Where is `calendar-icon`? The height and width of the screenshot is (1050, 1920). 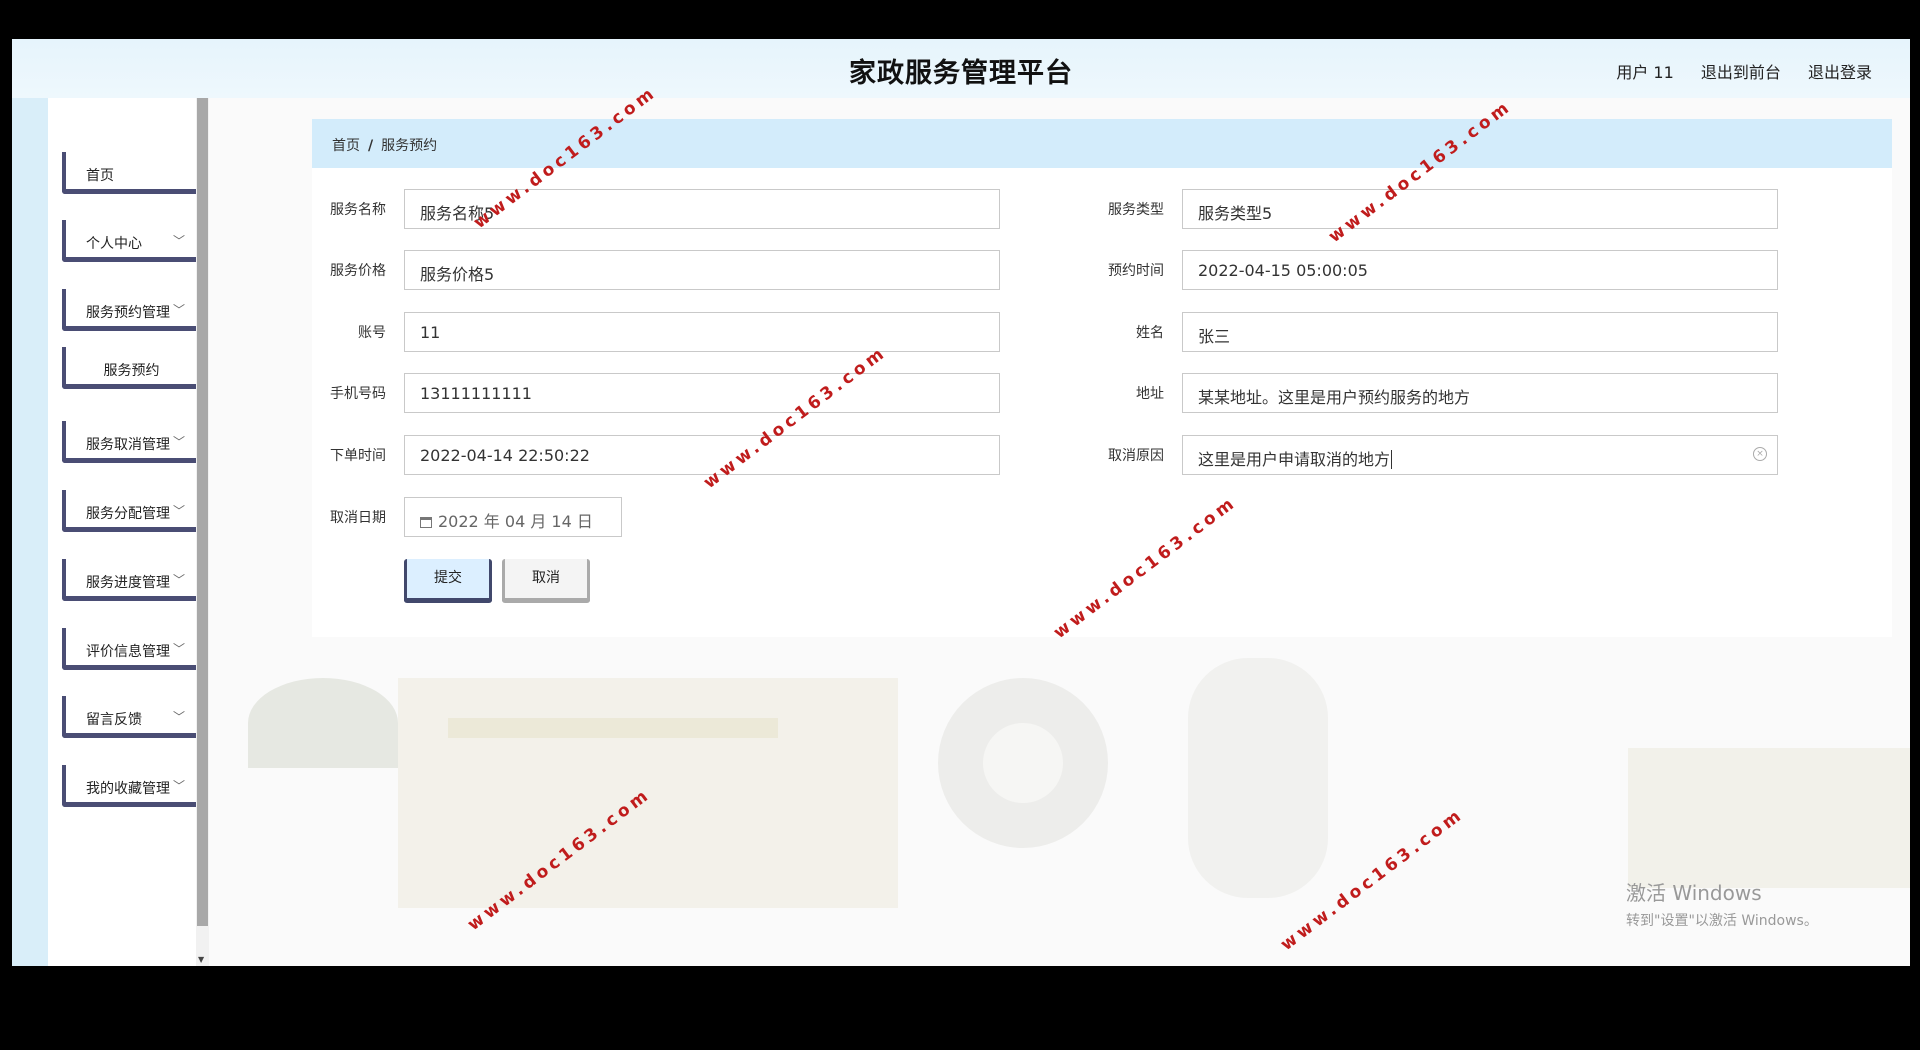
calendar-icon is located at coordinates (426, 522).